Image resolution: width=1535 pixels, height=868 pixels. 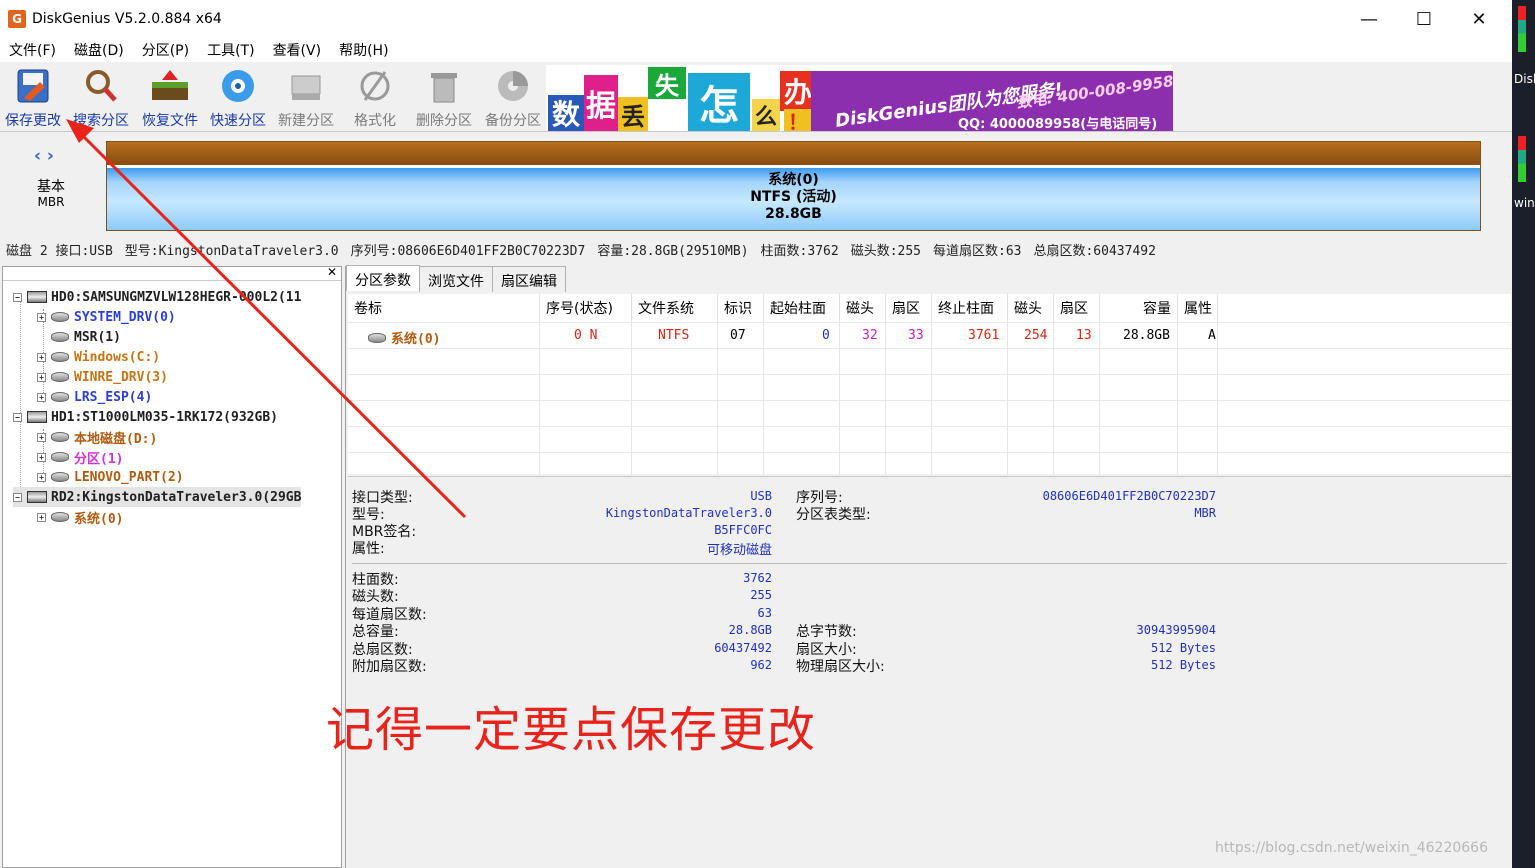 What do you see at coordinates (1176, 630) in the screenshot?
I see `detail-value: 30943995904` at bounding box center [1176, 630].